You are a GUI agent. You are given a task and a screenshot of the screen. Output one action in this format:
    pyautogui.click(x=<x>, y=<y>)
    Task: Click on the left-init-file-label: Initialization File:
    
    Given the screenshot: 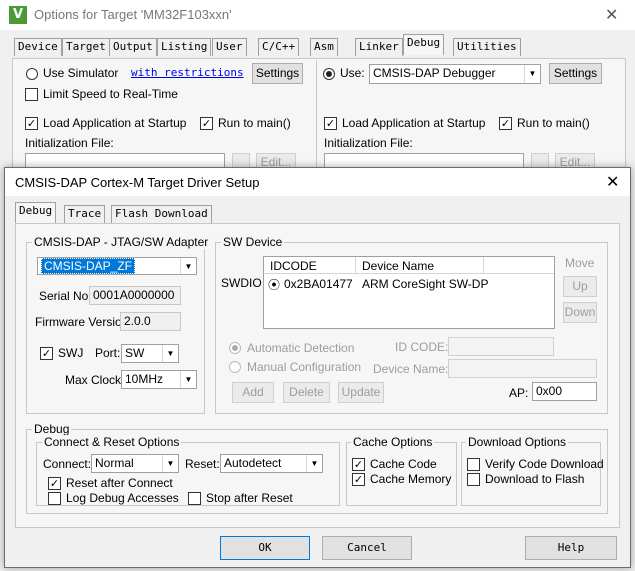 What is the action you would take?
    pyautogui.click(x=69, y=143)
    